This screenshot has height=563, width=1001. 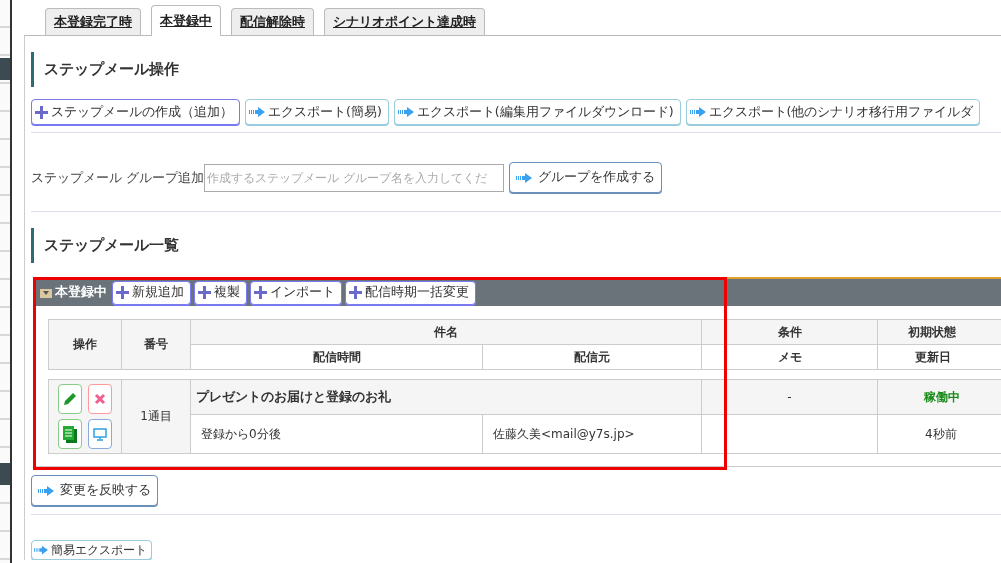 What do you see at coordinates (91, 550) in the screenshot?
I see `simple-export-button: 簡易エクスポート` at bounding box center [91, 550].